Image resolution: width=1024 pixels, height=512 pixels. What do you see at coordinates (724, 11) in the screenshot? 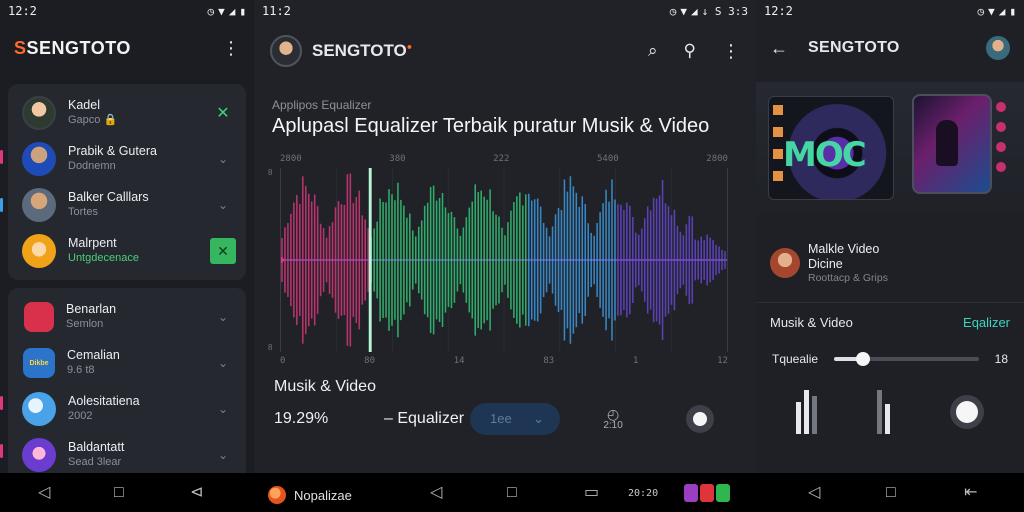
I see `status-extra: ↓ S 3:3` at bounding box center [724, 11].